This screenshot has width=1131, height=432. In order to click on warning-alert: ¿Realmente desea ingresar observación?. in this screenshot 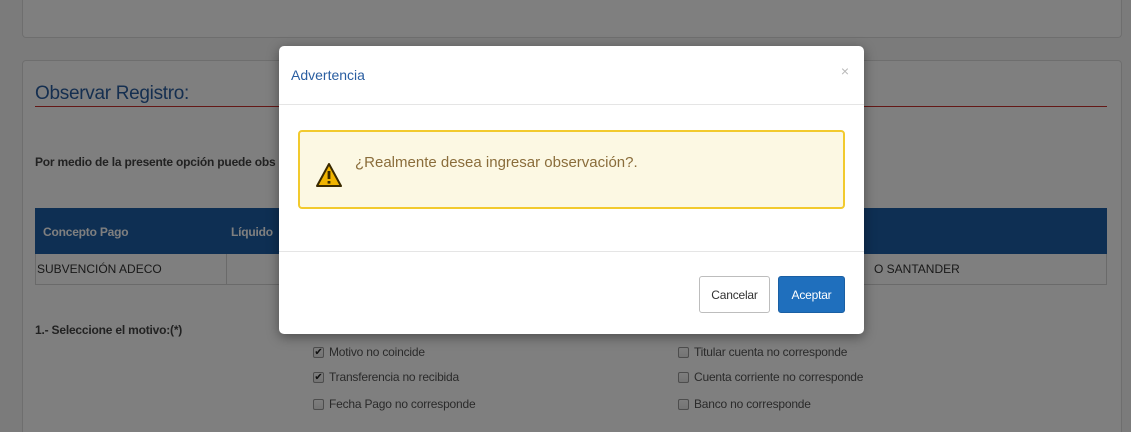, I will do `click(571, 169)`.